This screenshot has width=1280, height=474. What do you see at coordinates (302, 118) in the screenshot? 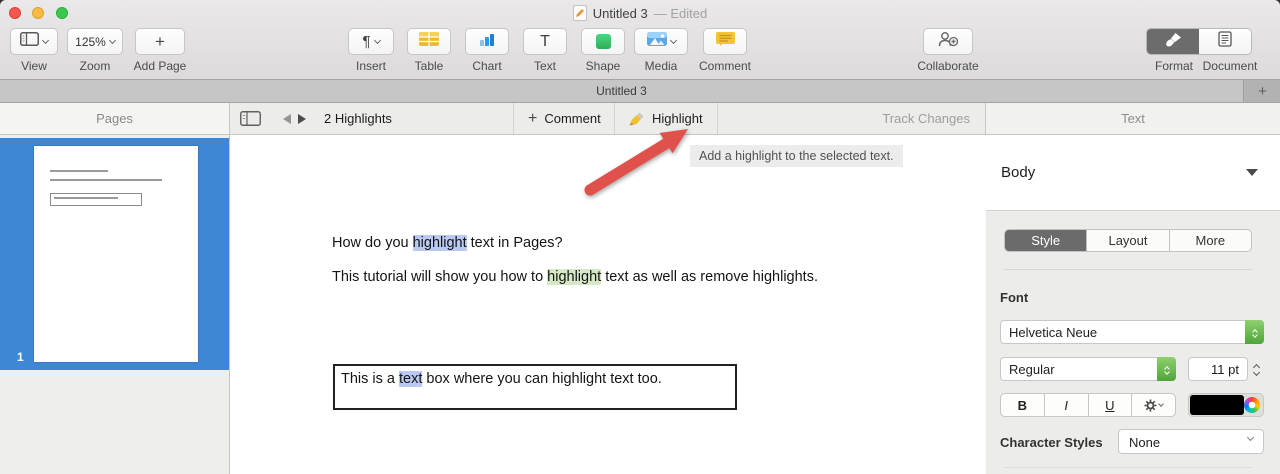
I see `next-highlight-icon` at bounding box center [302, 118].